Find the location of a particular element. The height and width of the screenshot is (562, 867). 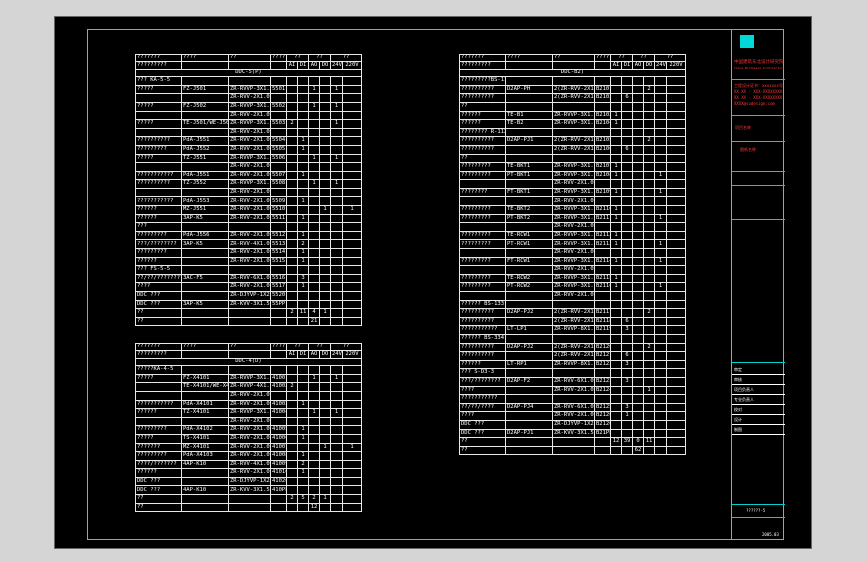

table-row: ZR-RVV-2X1.0 is located at coordinates (248, 132).